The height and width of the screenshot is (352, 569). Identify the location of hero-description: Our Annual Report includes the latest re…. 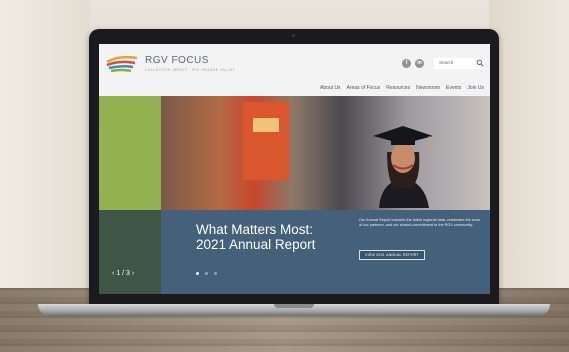
(419, 223).